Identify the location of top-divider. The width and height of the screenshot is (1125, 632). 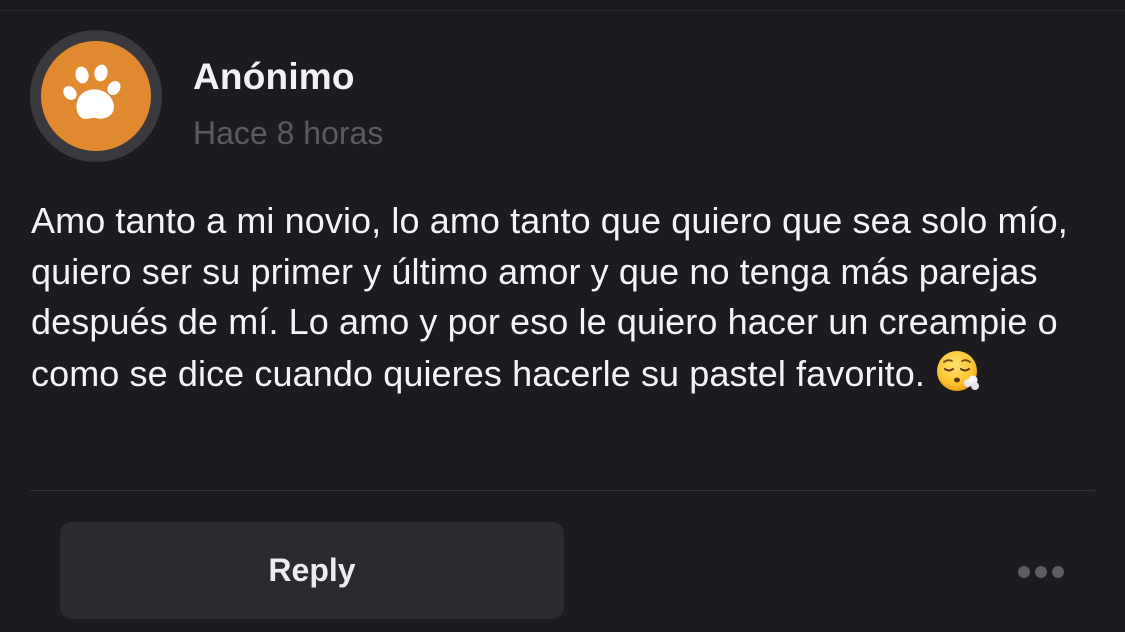
(562, 10).